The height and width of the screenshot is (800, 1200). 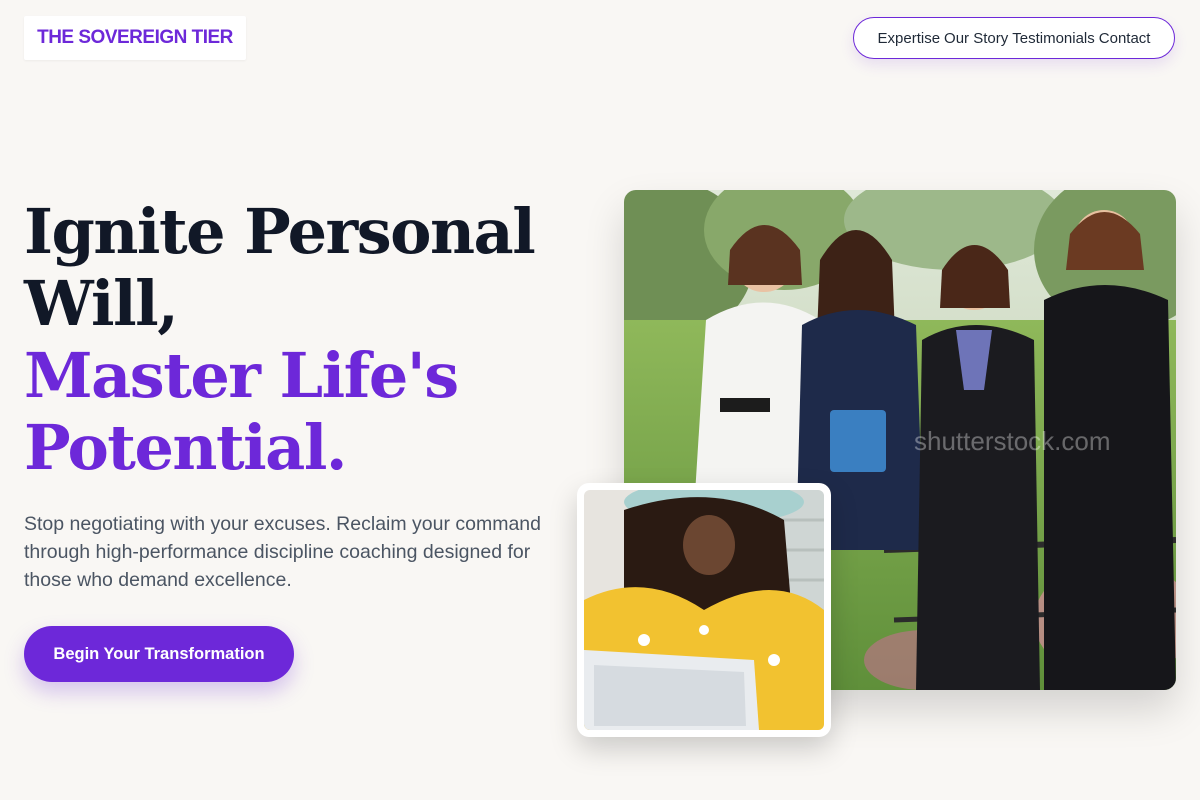 I want to click on main-image-watermark: shutterstock.com, so click(x=1012, y=441).